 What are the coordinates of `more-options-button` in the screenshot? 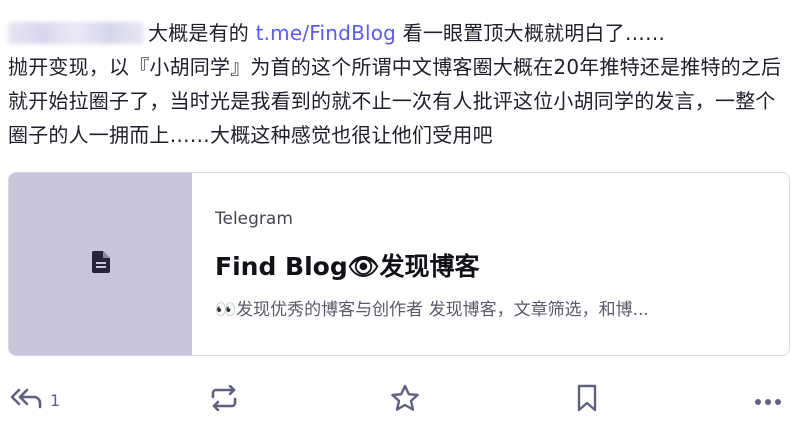 It's located at (768, 400).